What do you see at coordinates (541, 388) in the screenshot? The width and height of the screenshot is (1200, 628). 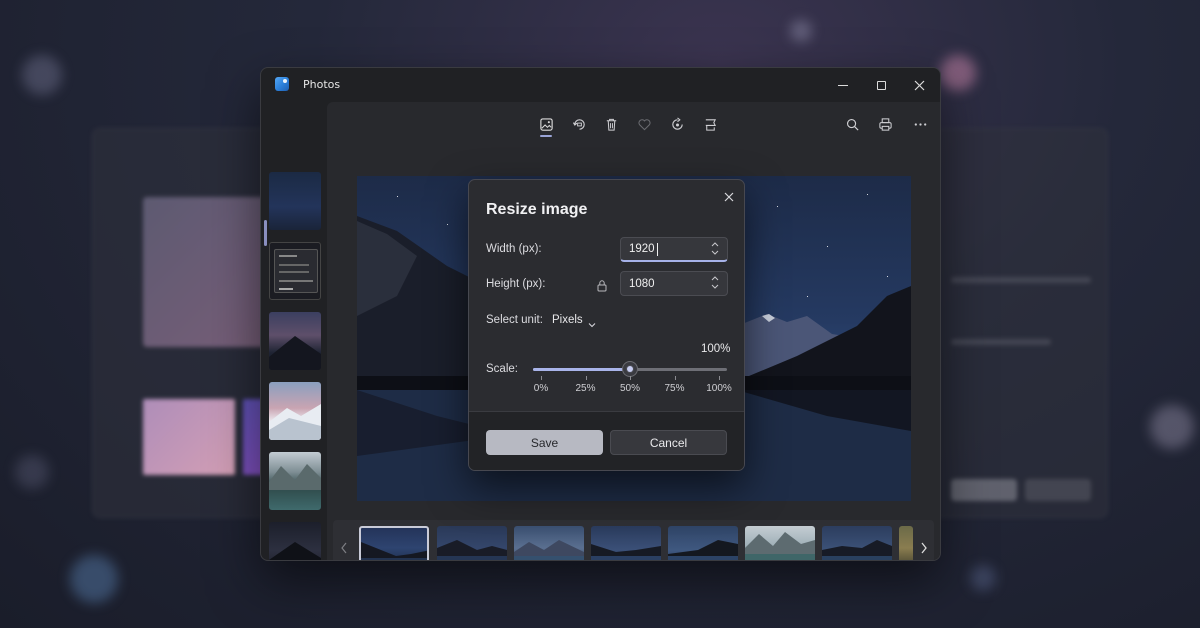 I see `scale-tick-label: 0%` at bounding box center [541, 388].